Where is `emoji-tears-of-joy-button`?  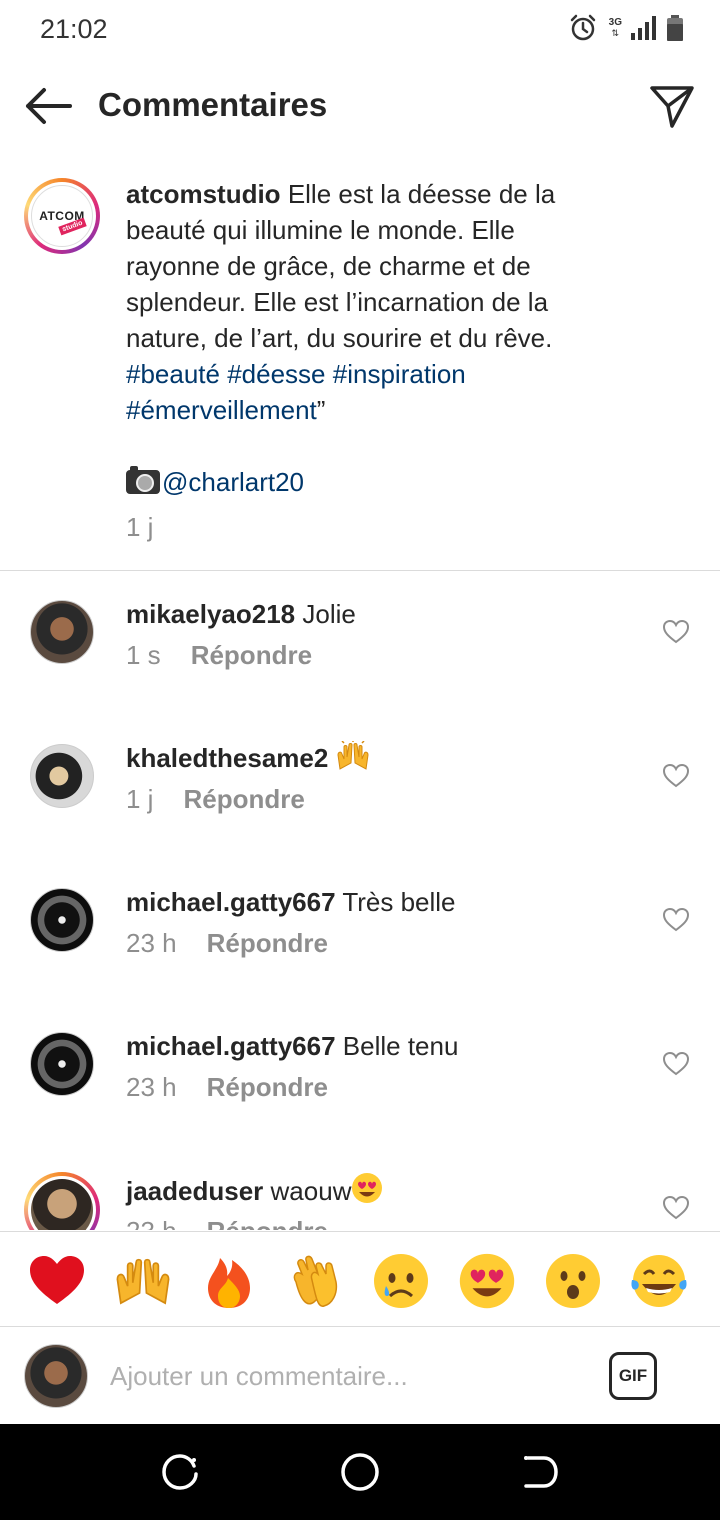 emoji-tears-of-joy-button is located at coordinates (659, 1281).